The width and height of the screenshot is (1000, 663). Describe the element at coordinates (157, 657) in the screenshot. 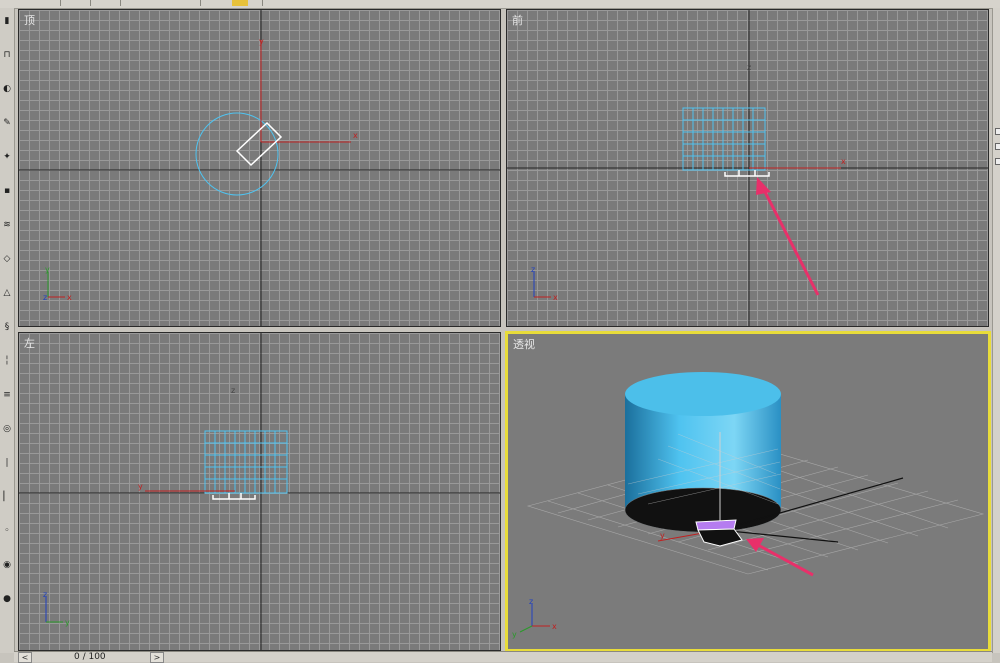

I see `time-slider-next-button: >` at that location.